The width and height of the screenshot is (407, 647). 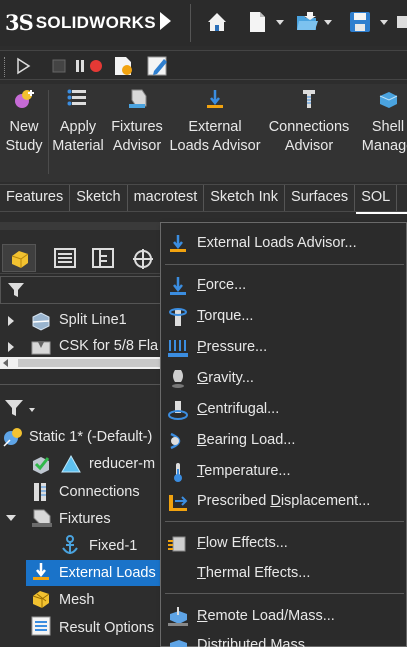 I want to click on study-root: Static 1* (-Default-), so click(x=90, y=437).